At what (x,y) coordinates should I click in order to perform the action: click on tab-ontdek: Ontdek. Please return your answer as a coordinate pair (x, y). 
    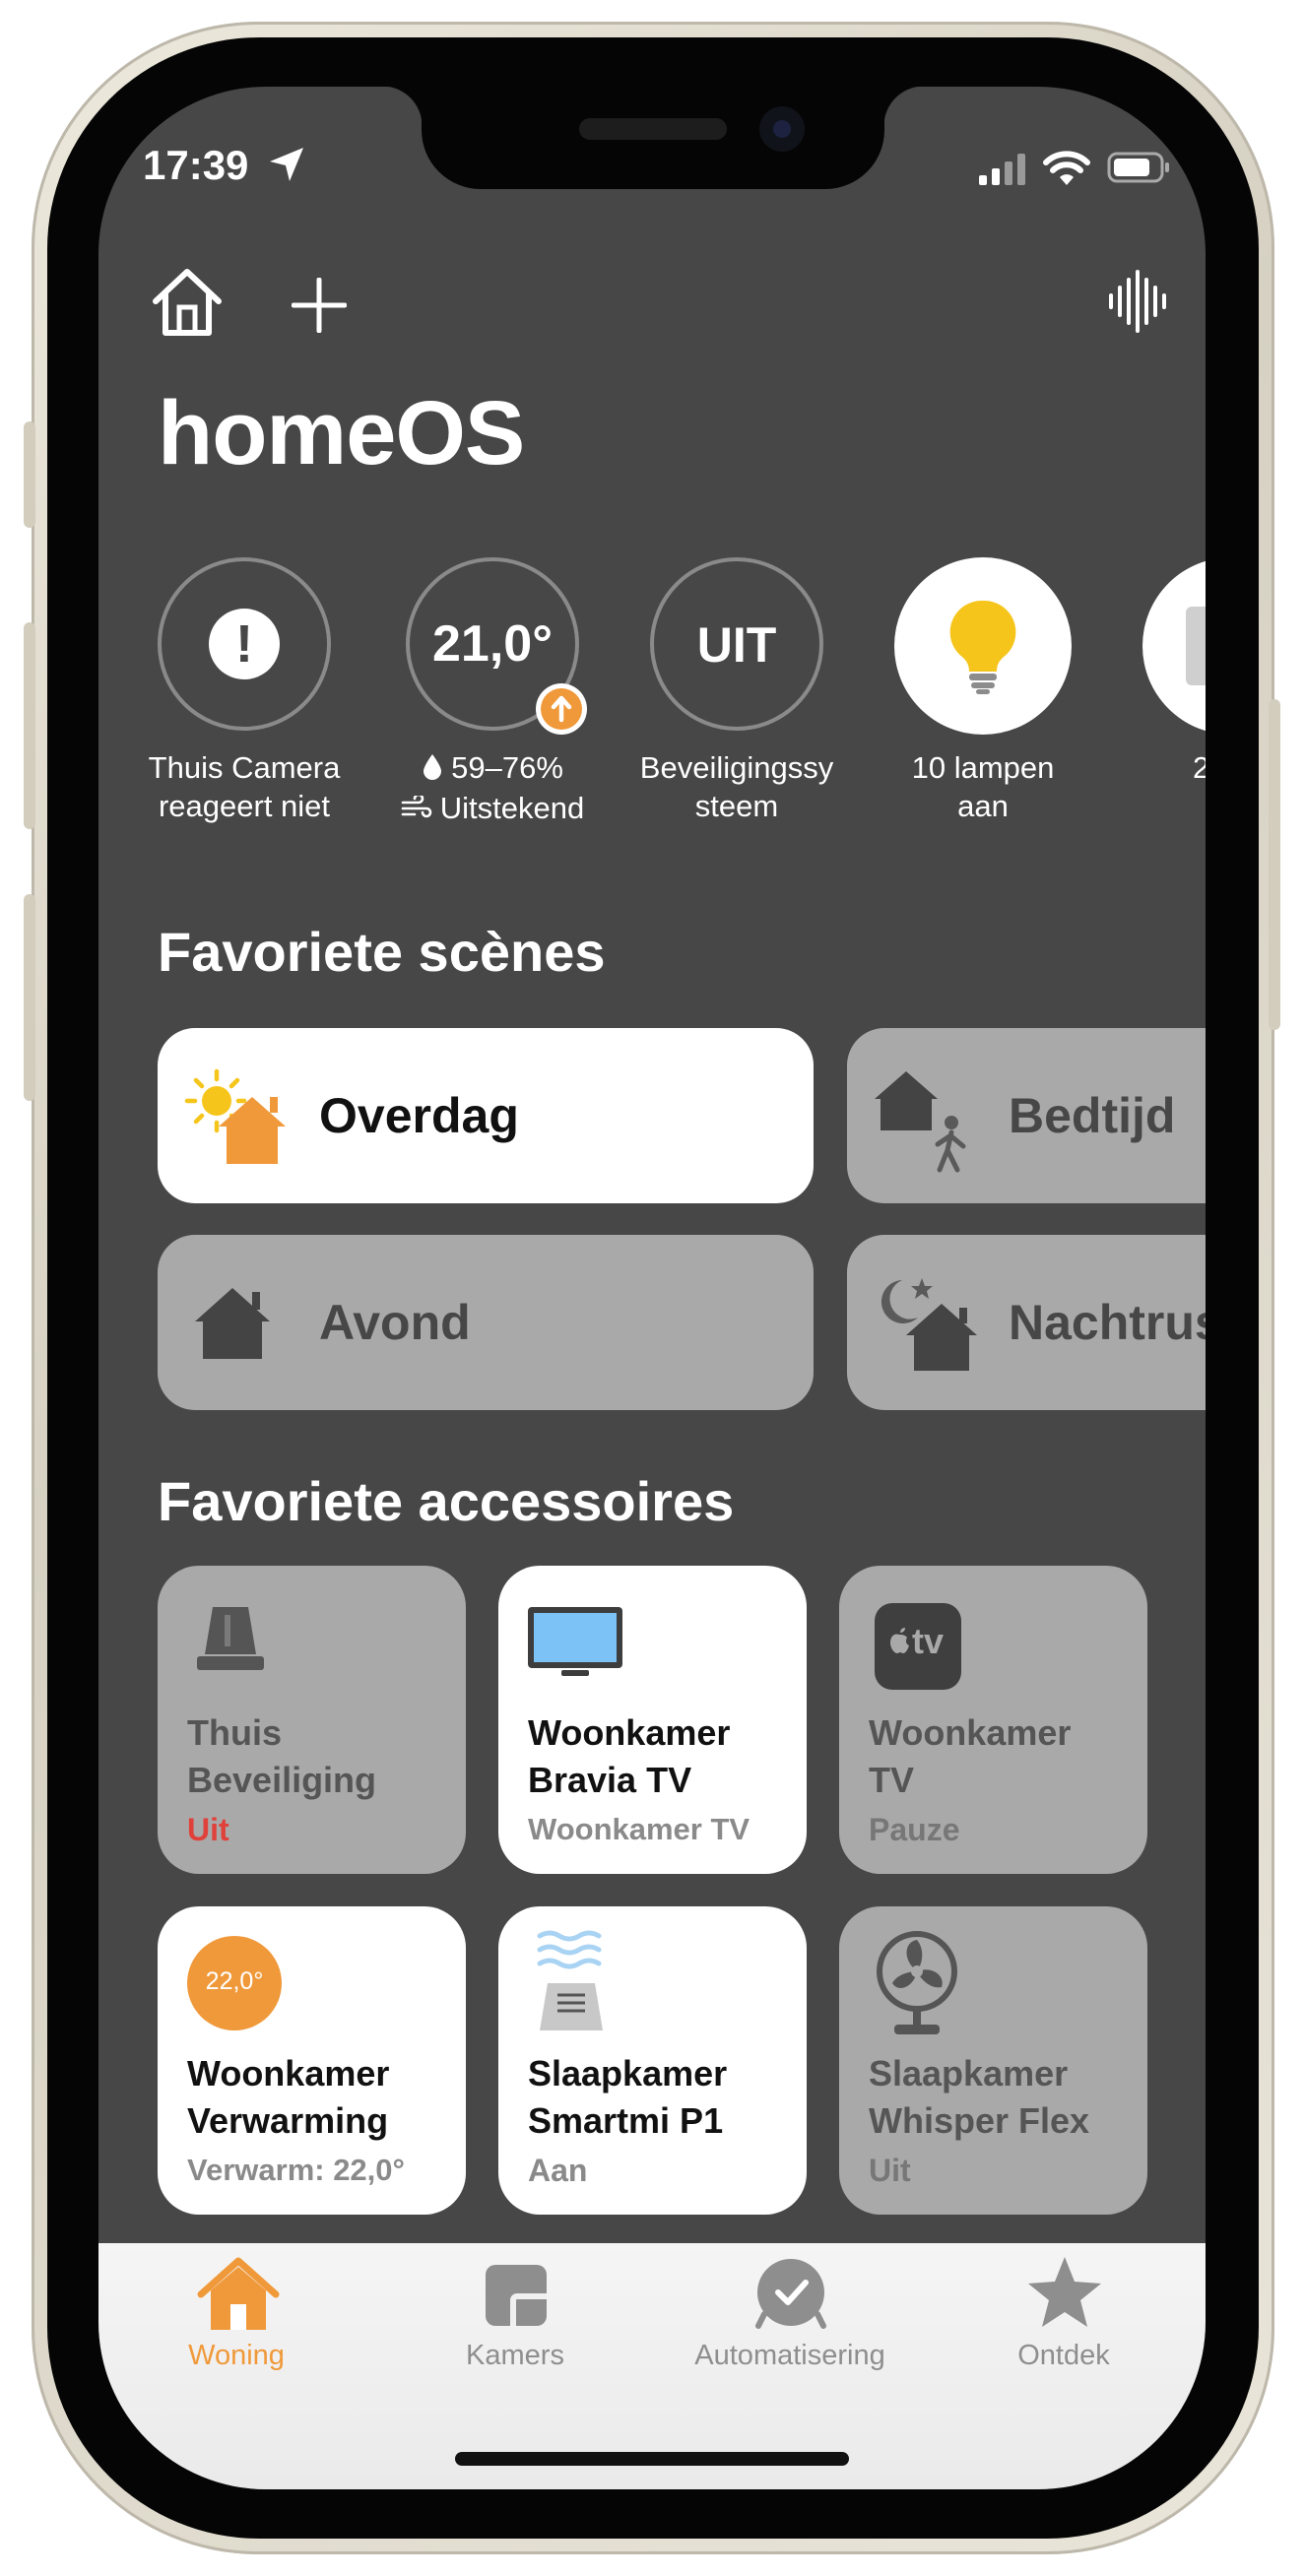
    Looking at the image, I should click on (1064, 2312).